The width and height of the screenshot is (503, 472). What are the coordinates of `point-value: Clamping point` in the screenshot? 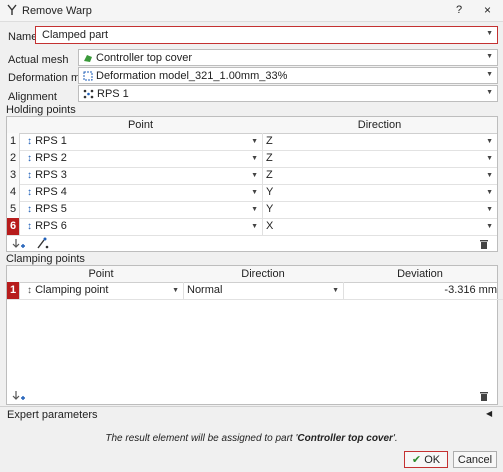 It's located at (72, 290).